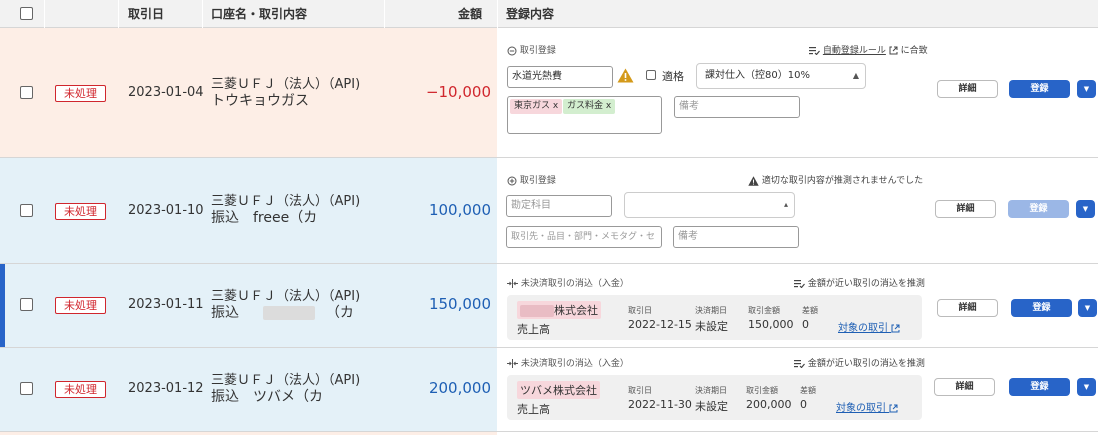  Describe the element at coordinates (458, 92) in the screenshot. I see `amount: −10,000` at that location.